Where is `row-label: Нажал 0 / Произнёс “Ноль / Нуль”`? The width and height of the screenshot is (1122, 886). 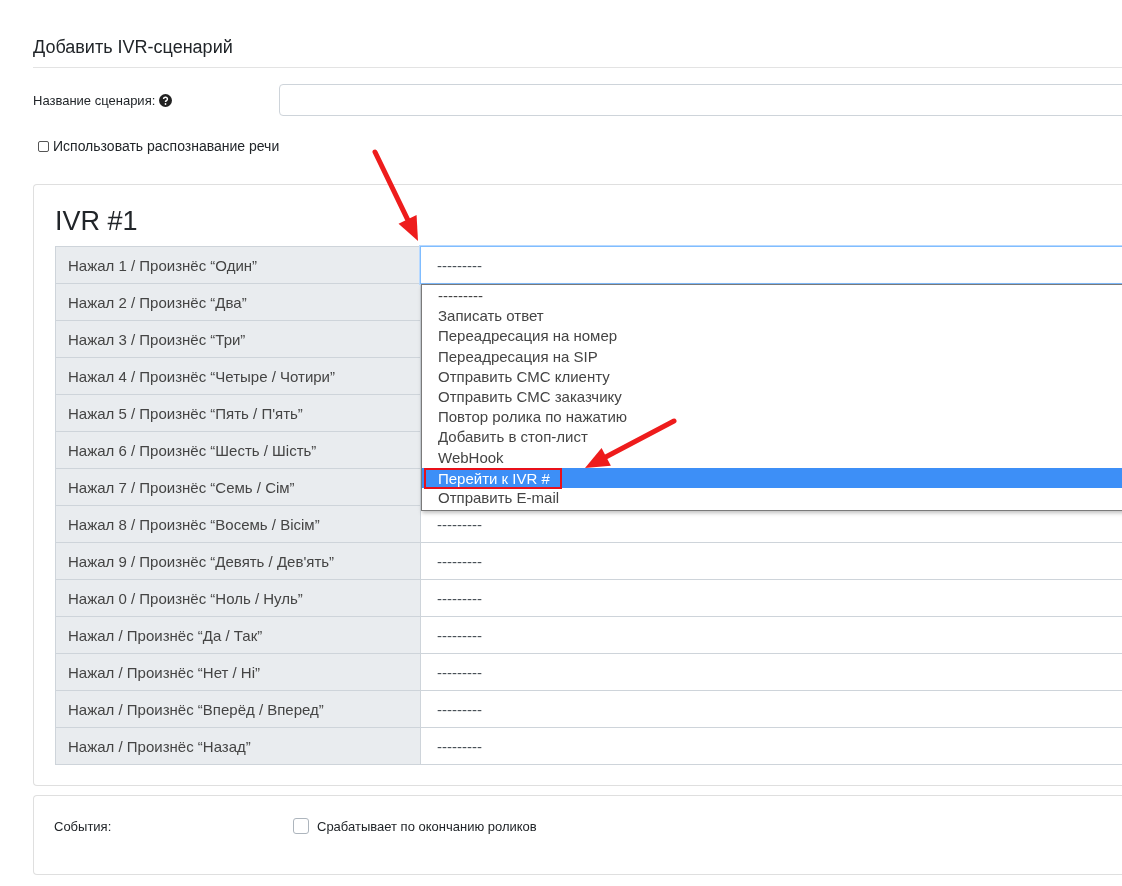 row-label: Нажал 0 / Произнёс “Ноль / Нуль” is located at coordinates (238, 598).